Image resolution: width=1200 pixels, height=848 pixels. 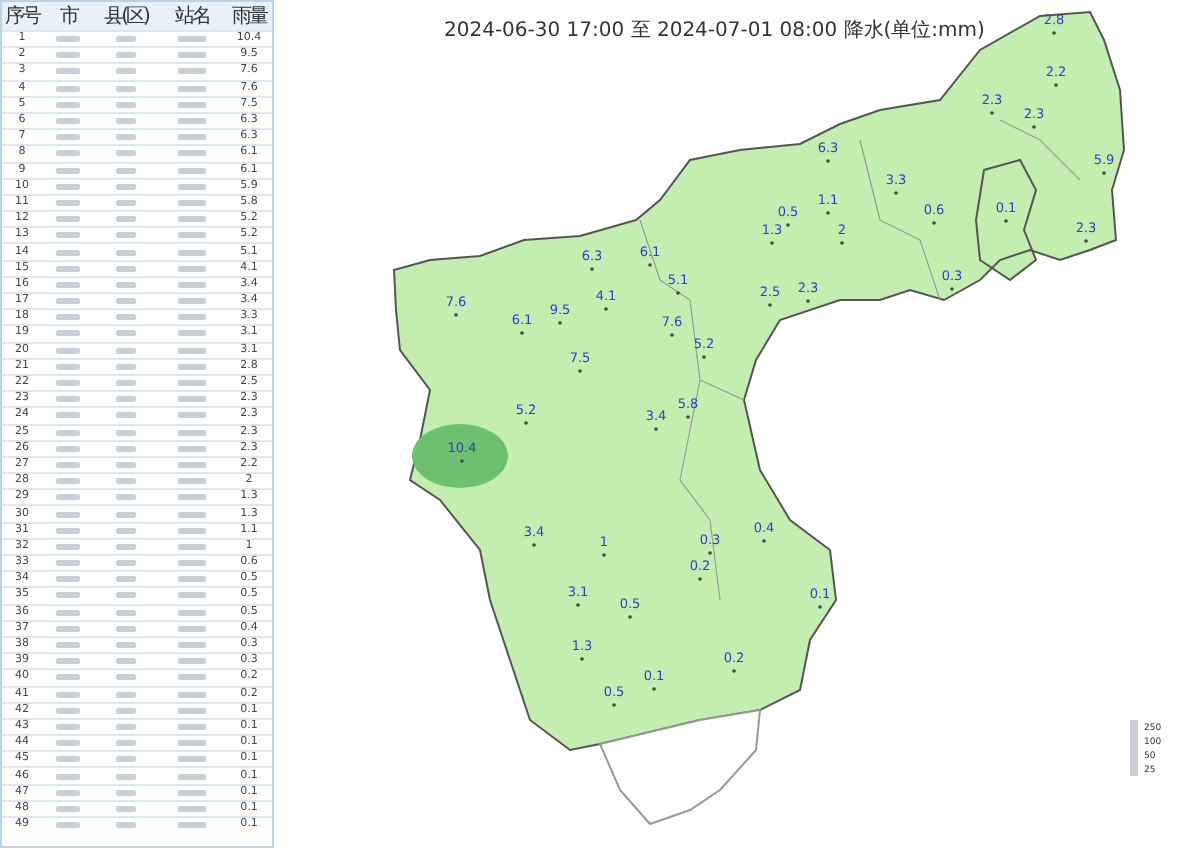 What do you see at coordinates (460, 456) in the screenshot?
I see `heavy-rain-area` at bounding box center [460, 456].